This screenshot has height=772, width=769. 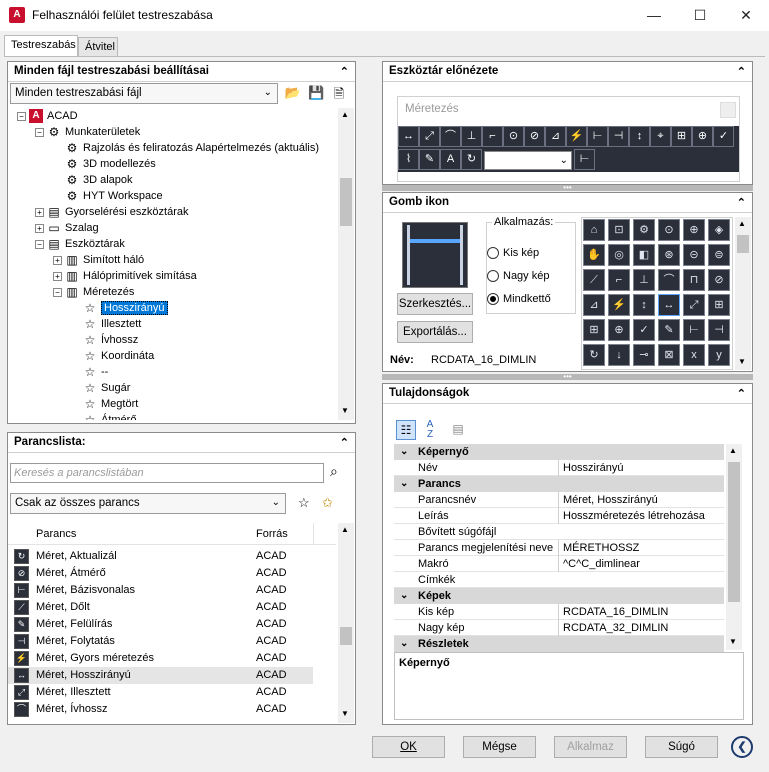 What do you see at coordinates (723, 136) in the screenshot?
I see `toolbar-tool-icon: ✓` at bounding box center [723, 136].